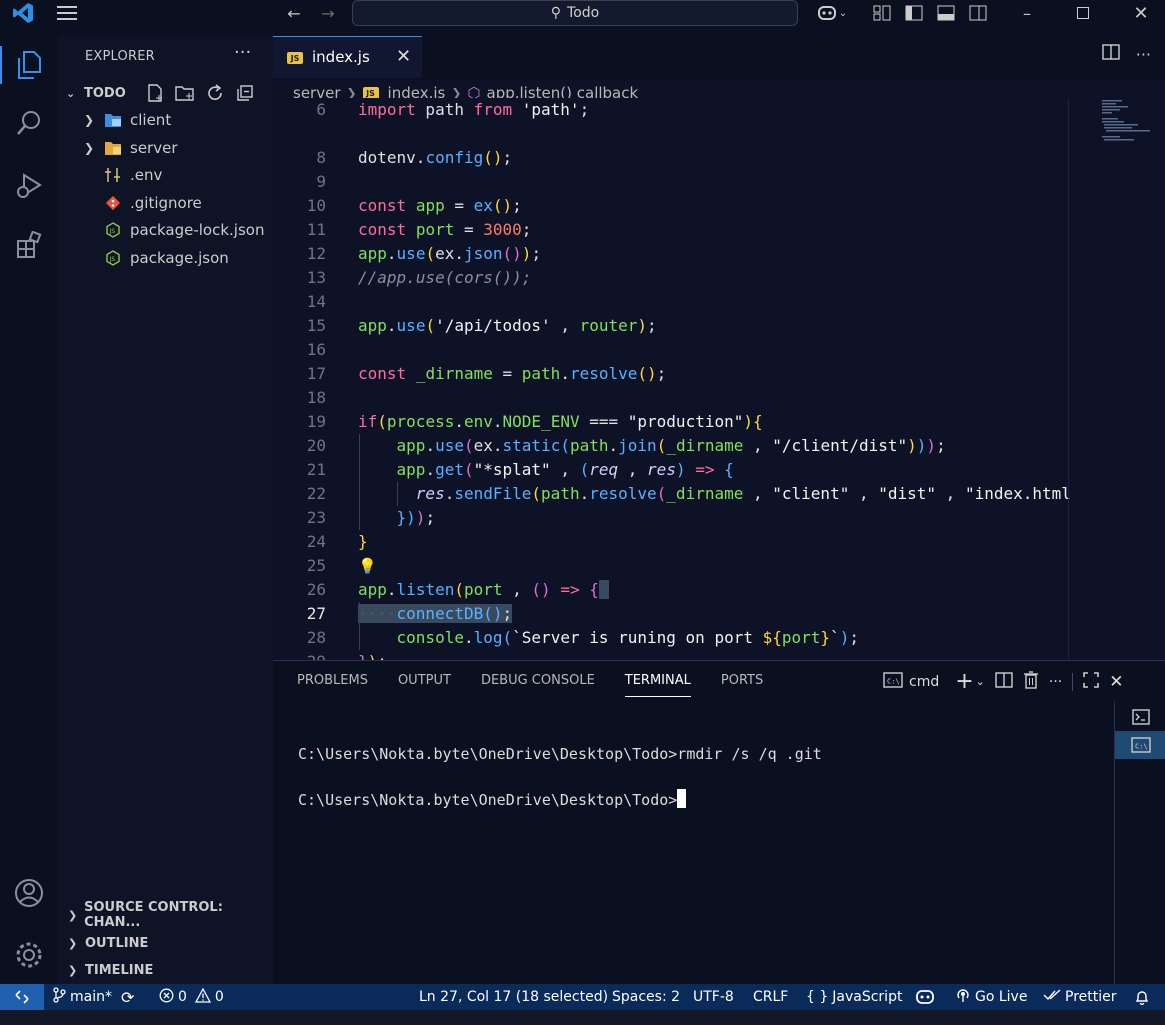 This screenshot has width=1165, height=1025. Describe the element at coordinates (882, 13) in the screenshot. I see `customize-layout-icon` at that location.